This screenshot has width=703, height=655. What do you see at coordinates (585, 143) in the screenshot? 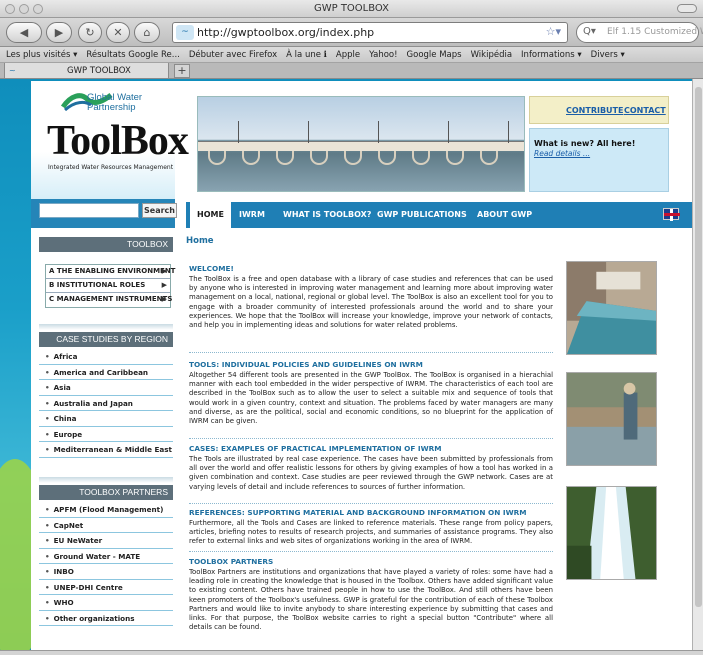
I see `whats-new-heading: What is new? All here!` at bounding box center [585, 143].